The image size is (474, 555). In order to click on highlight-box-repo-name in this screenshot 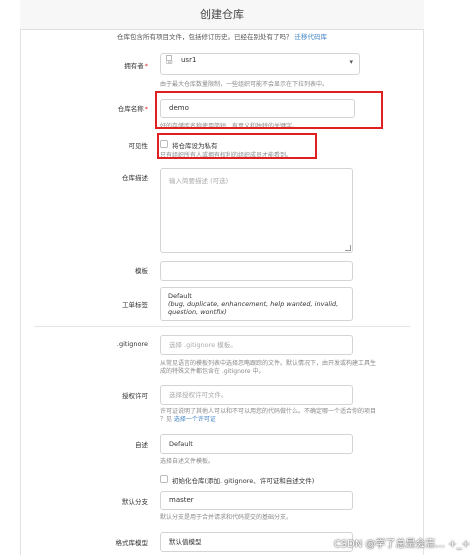, I will do `click(269, 110)`.